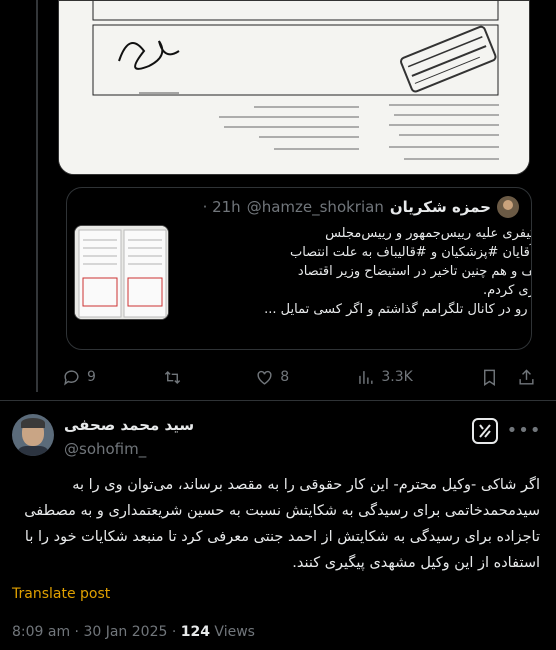  What do you see at coordinates (506, 290) in the screenshot?
I see `quoted-line: شکایت کیفری کردم.` at bounding box center [506, 290].